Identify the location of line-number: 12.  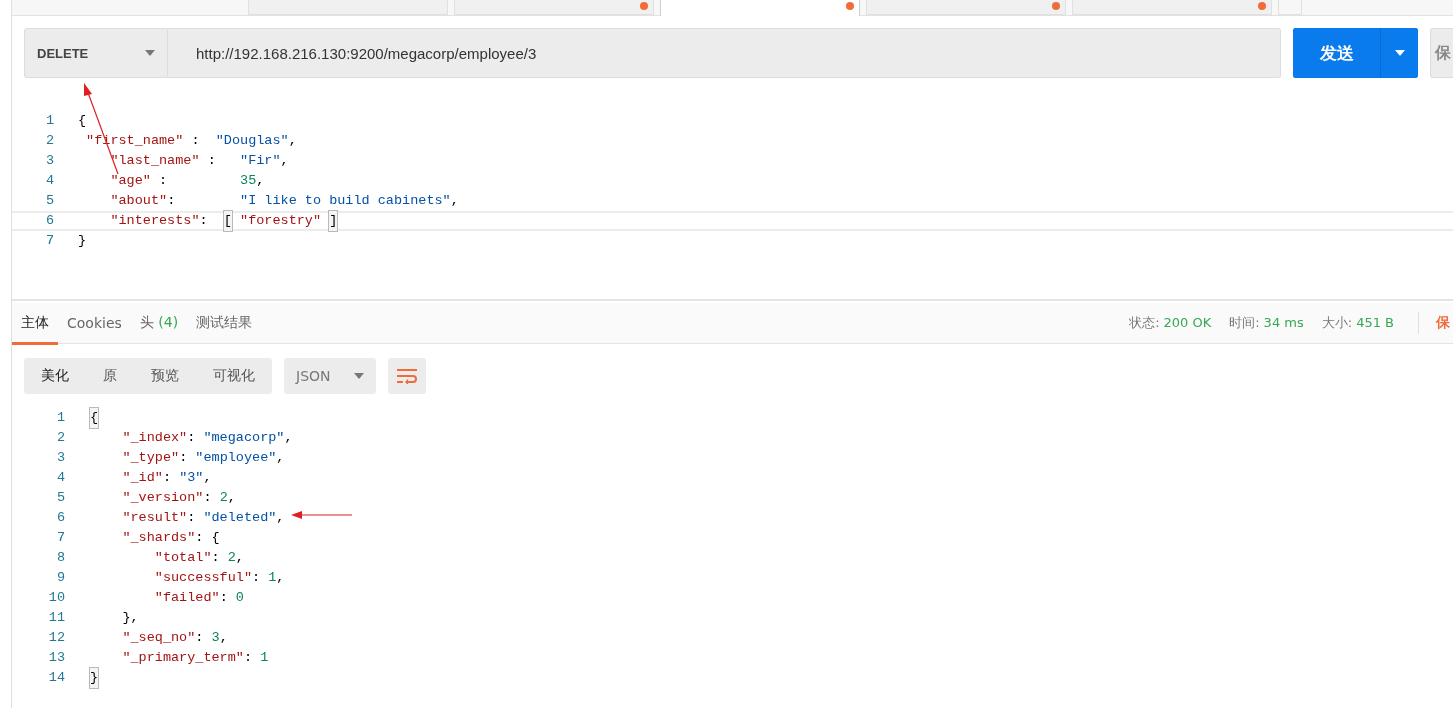
(56, 638).